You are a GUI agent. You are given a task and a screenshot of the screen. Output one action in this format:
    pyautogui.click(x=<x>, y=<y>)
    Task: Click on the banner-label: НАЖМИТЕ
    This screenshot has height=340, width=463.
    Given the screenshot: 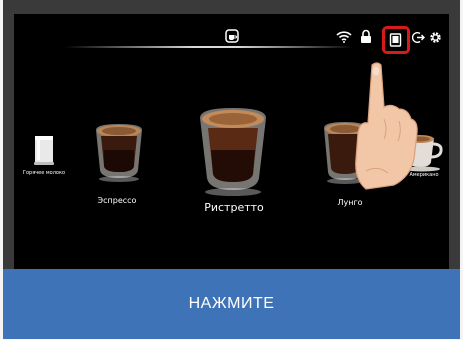 What is the action you would take?
    pyautogui.click(x=231, y=303)
    